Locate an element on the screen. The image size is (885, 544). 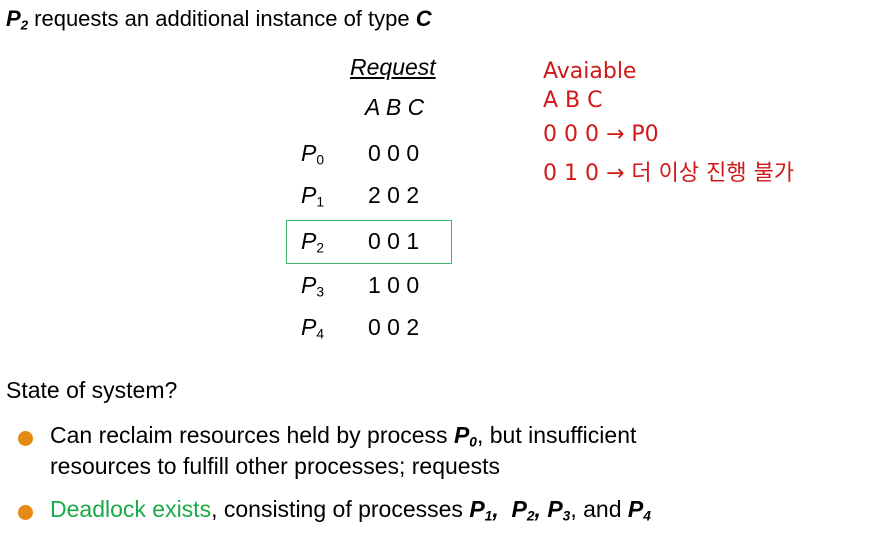
request-values: 0 0 1 is located at coordinates (394, 241).